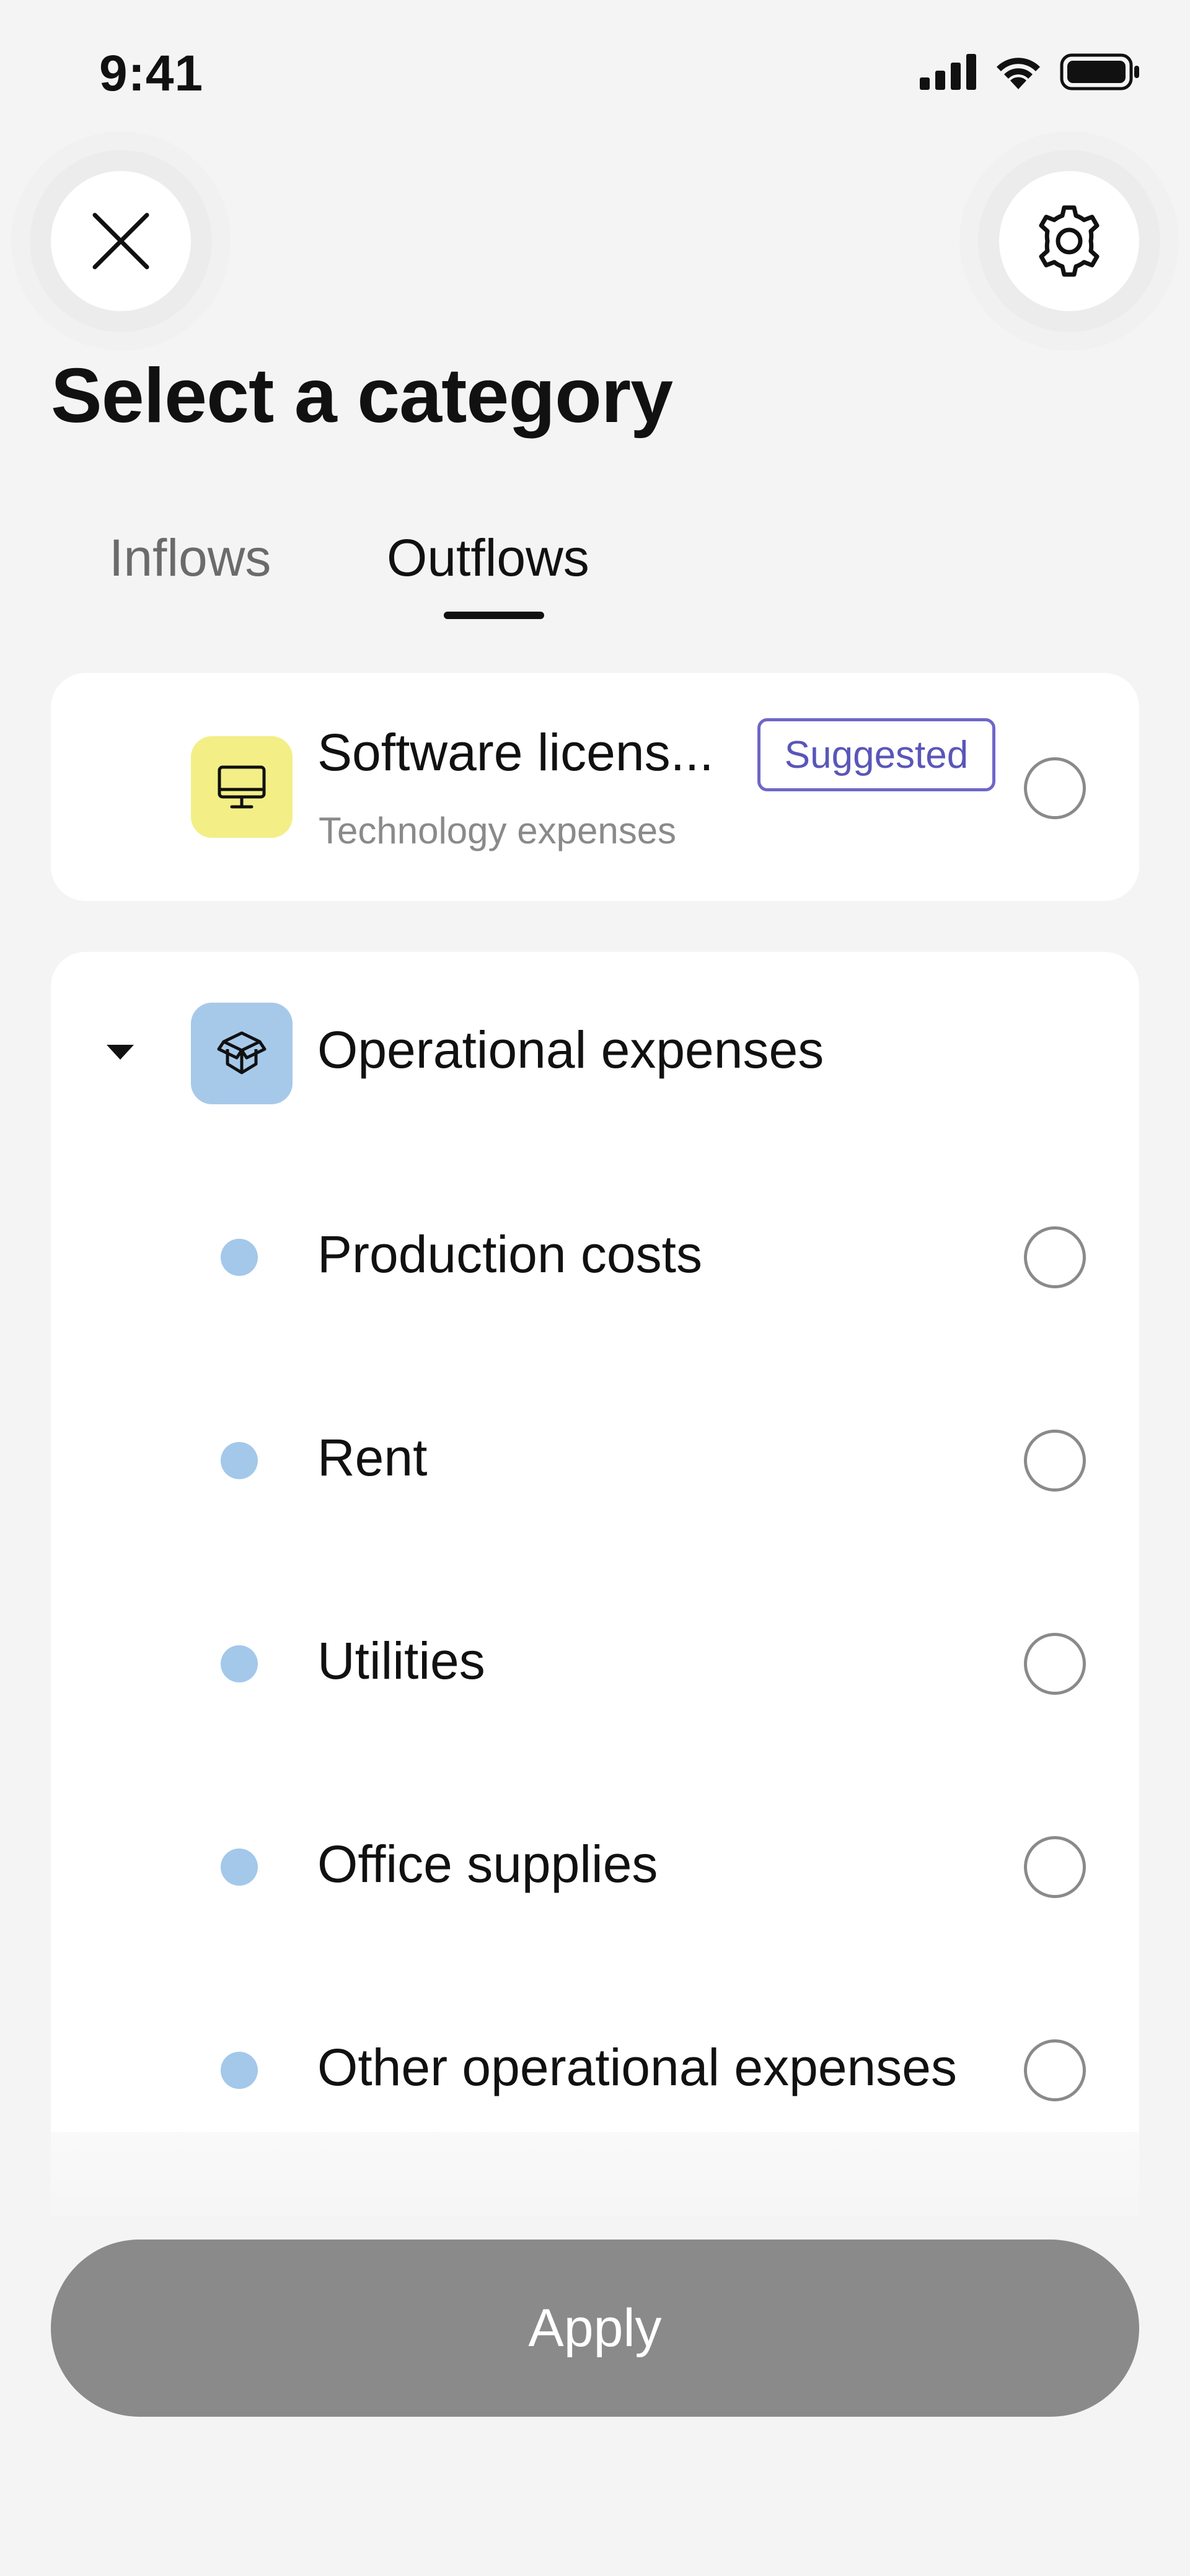 This screenshot has width=1190, height=2576. I want to click on tab-outflows: Outflows, so click(488, 558).